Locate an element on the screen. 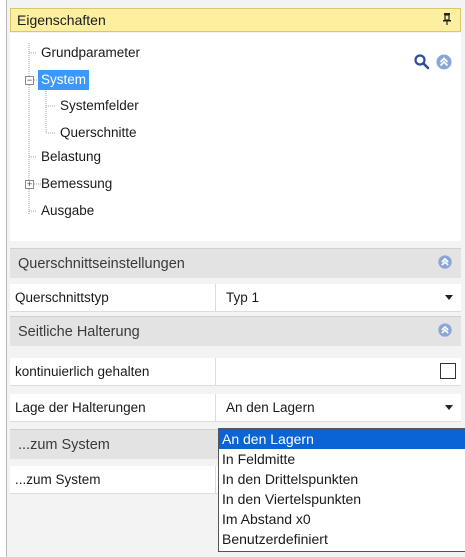 The image size is (465, 557). panel-titlebar: Eigenschaften is located at coordinates (235, 20).